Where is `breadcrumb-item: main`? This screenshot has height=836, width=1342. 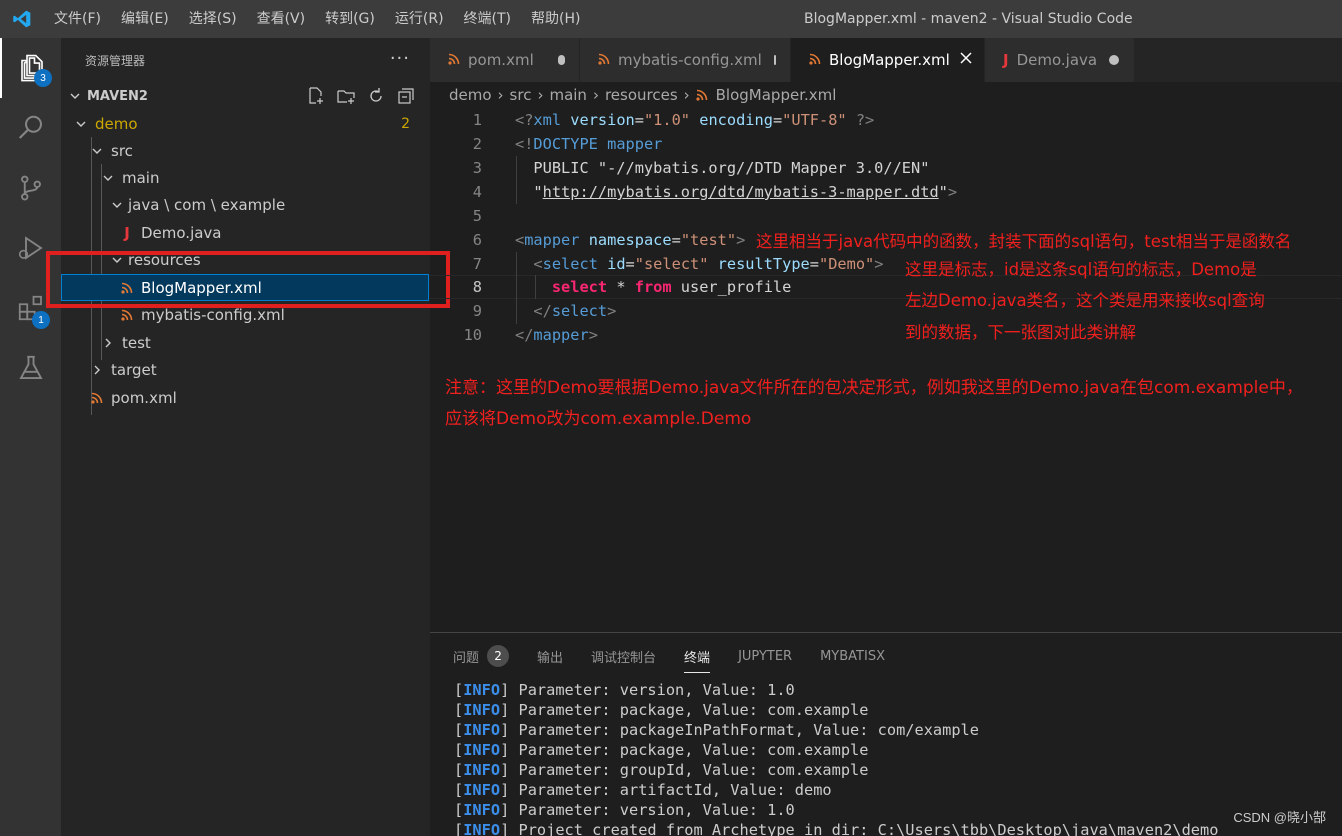
breadcrumb-item: main is located at coordinates (567, 95).